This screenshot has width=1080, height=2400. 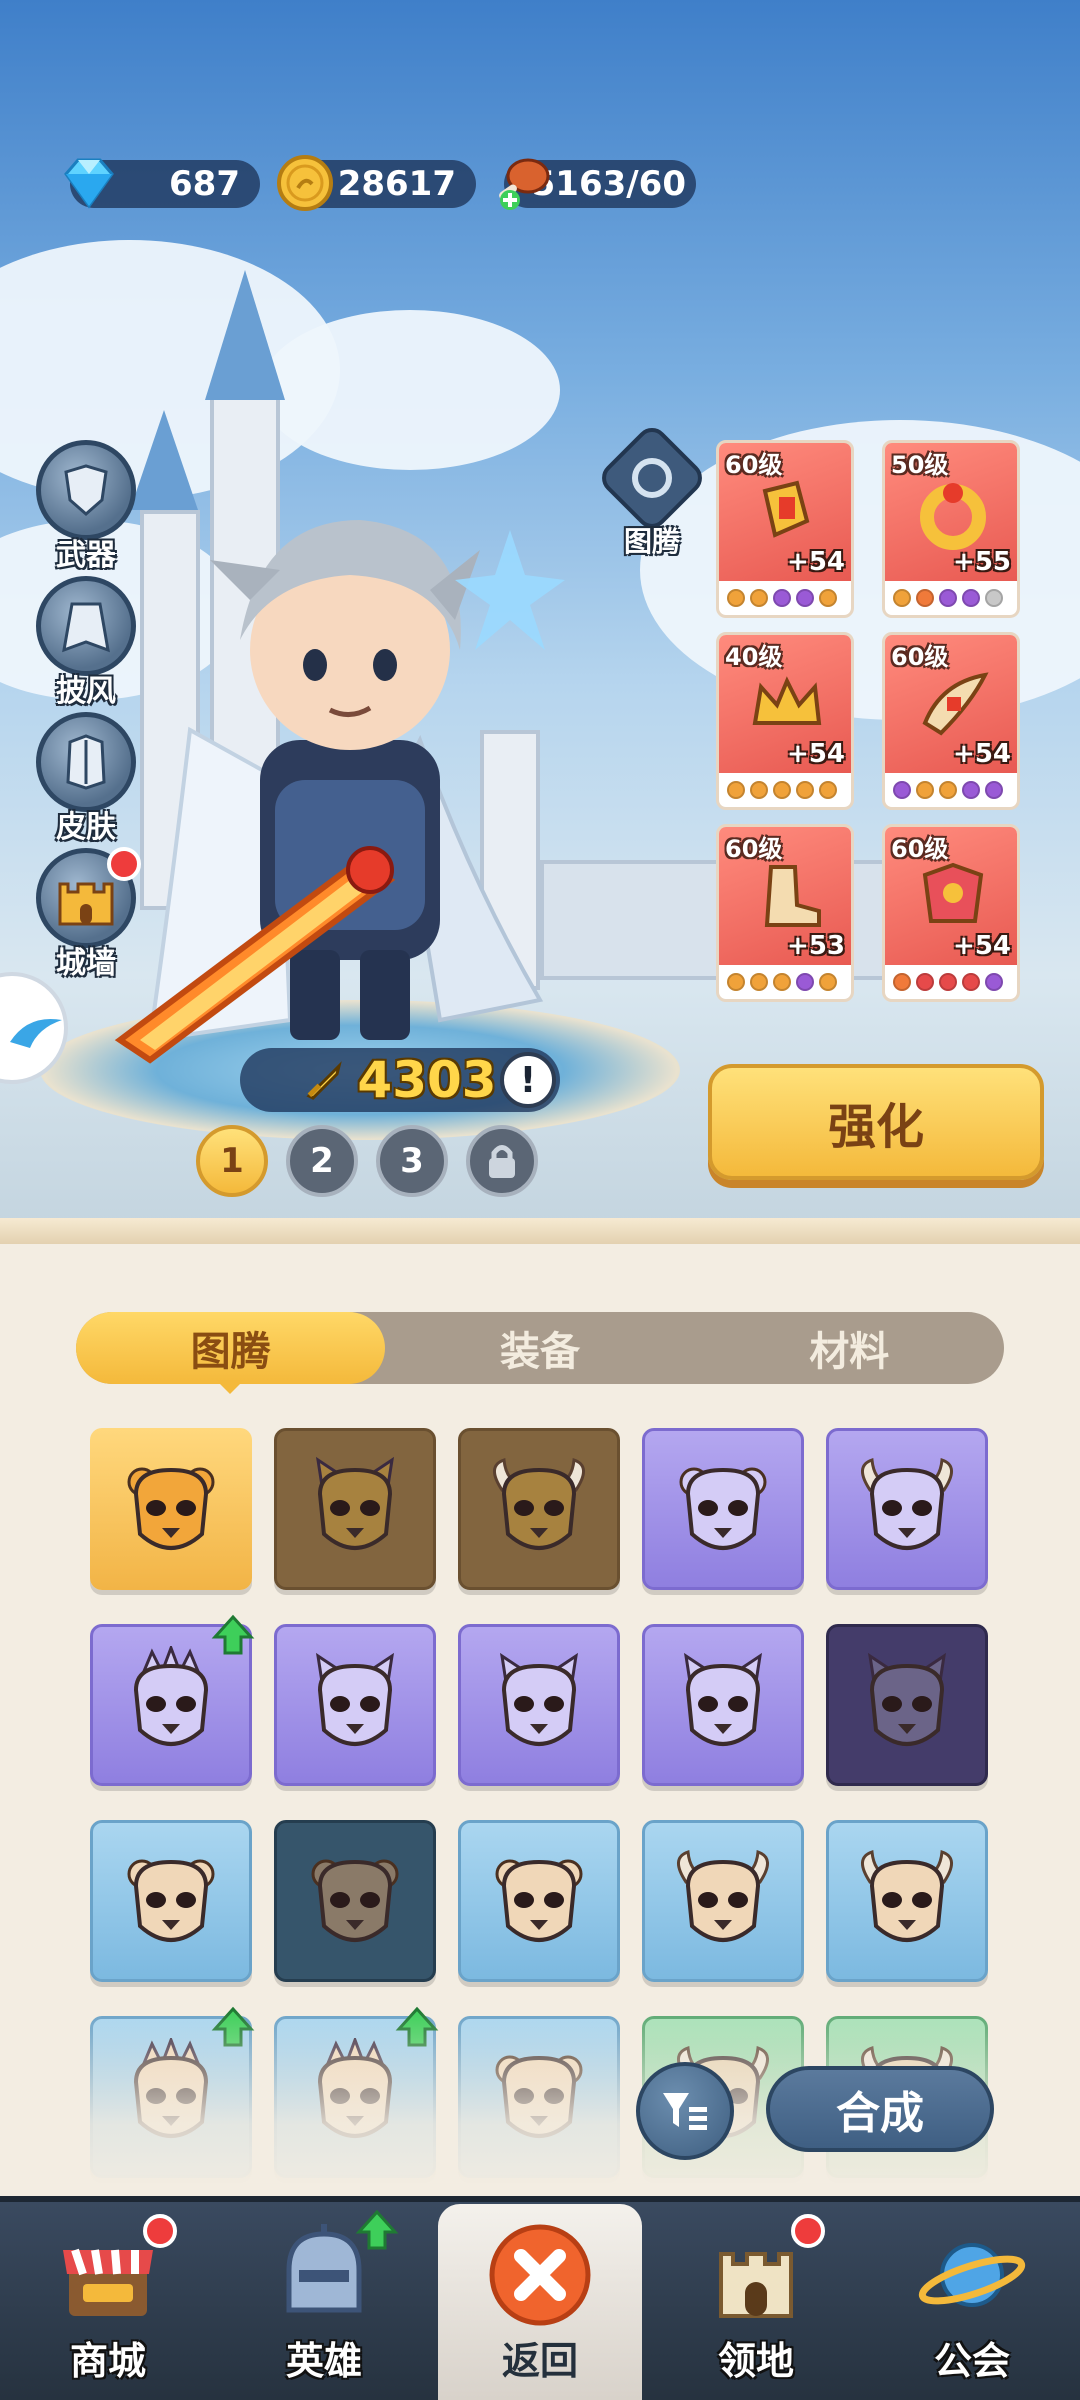 I want to click on nav-guild: 公会, so click(x=972, y=2303).